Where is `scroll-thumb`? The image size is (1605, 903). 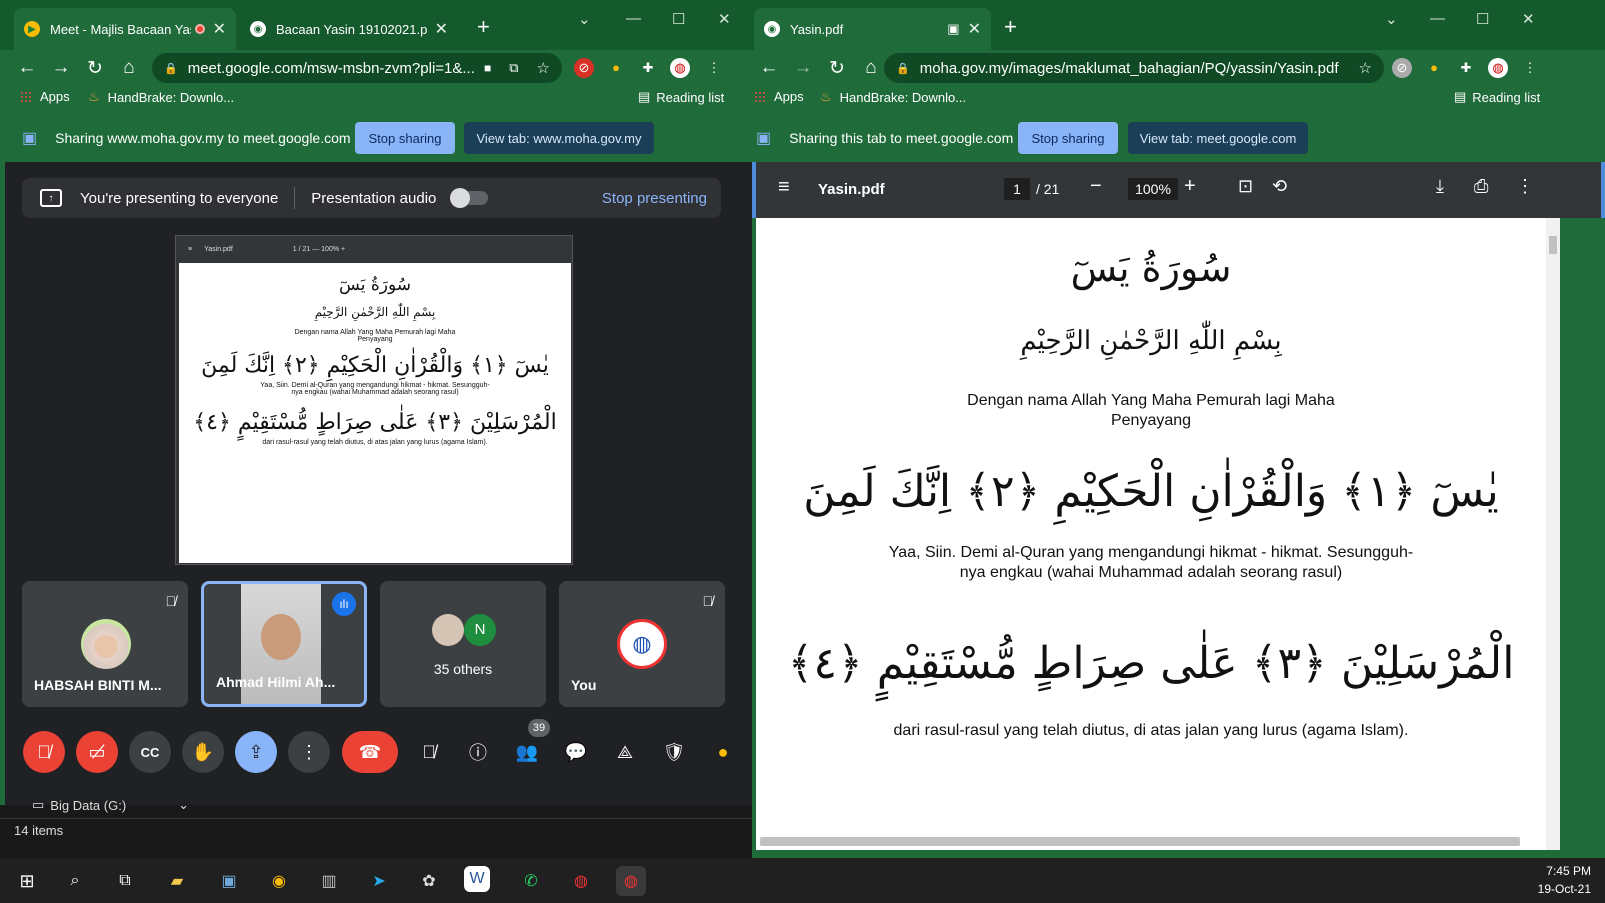
scroll-thumb is located at coordinates (1553, 245).